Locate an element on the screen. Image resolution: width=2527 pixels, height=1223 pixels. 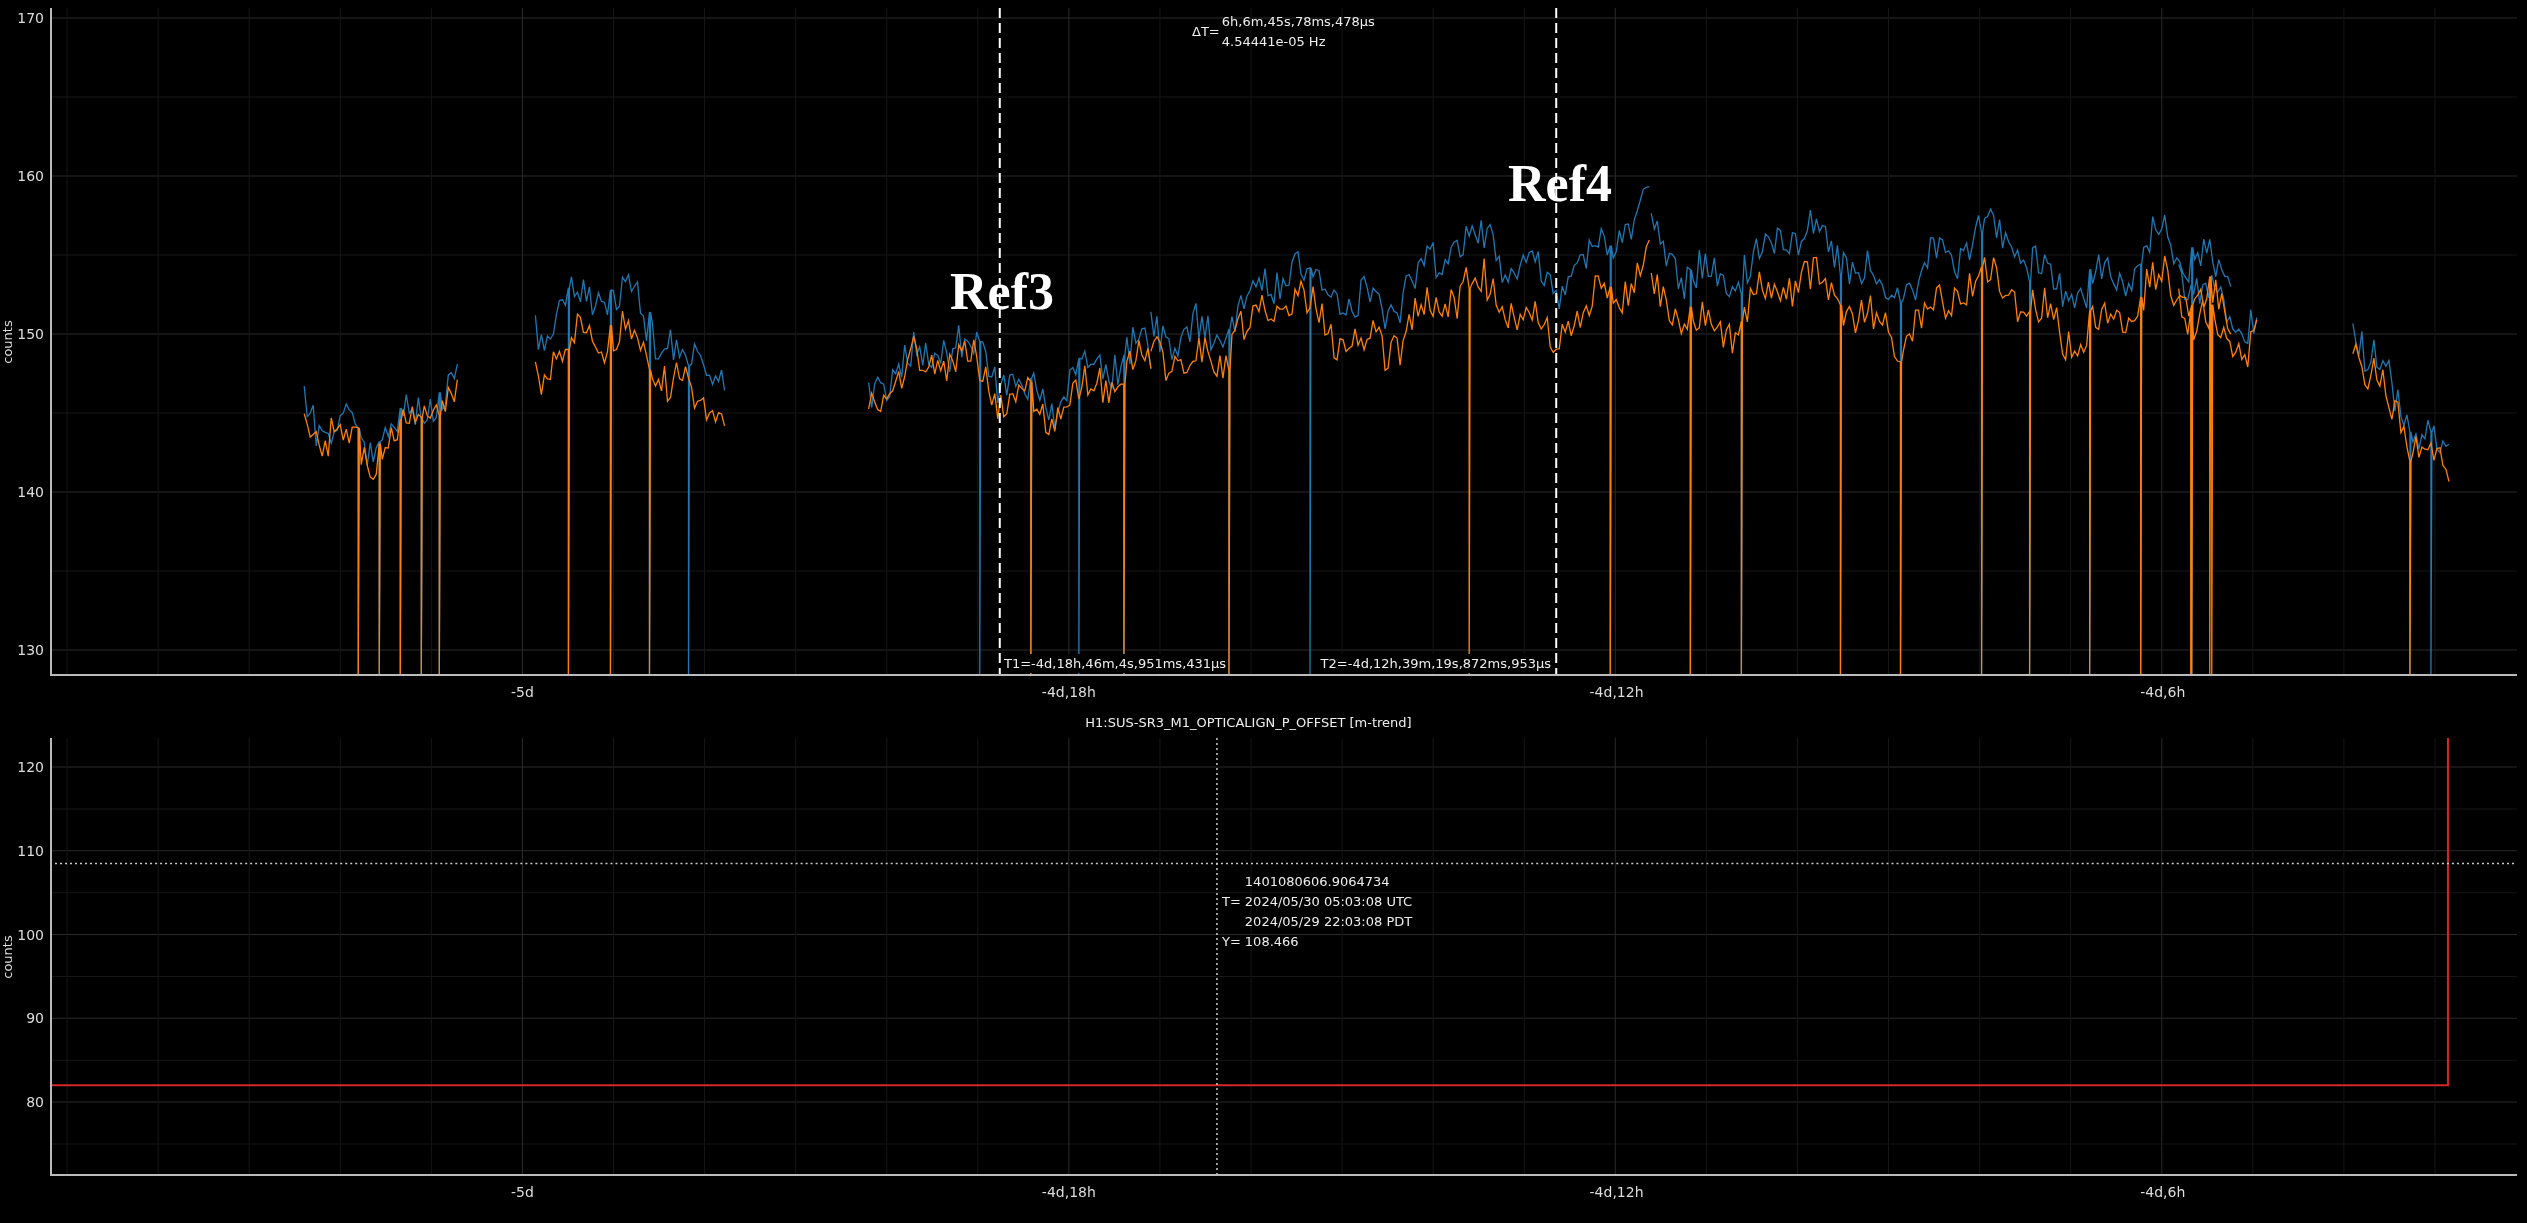
local-time: 2024/05/29 22:03:08 PDT is located at coordinates (1328, 922).